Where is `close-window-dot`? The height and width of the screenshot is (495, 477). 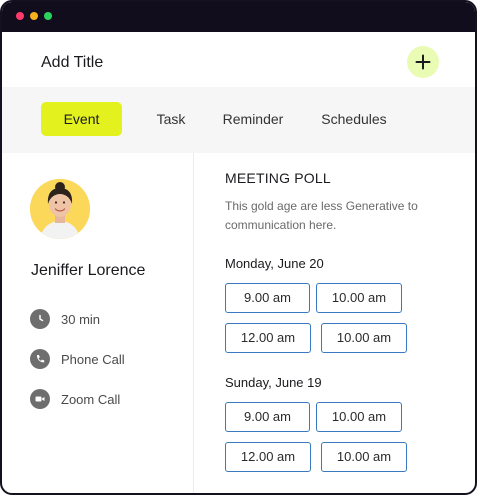
close-window-dot is located at coordinates (20, 16).